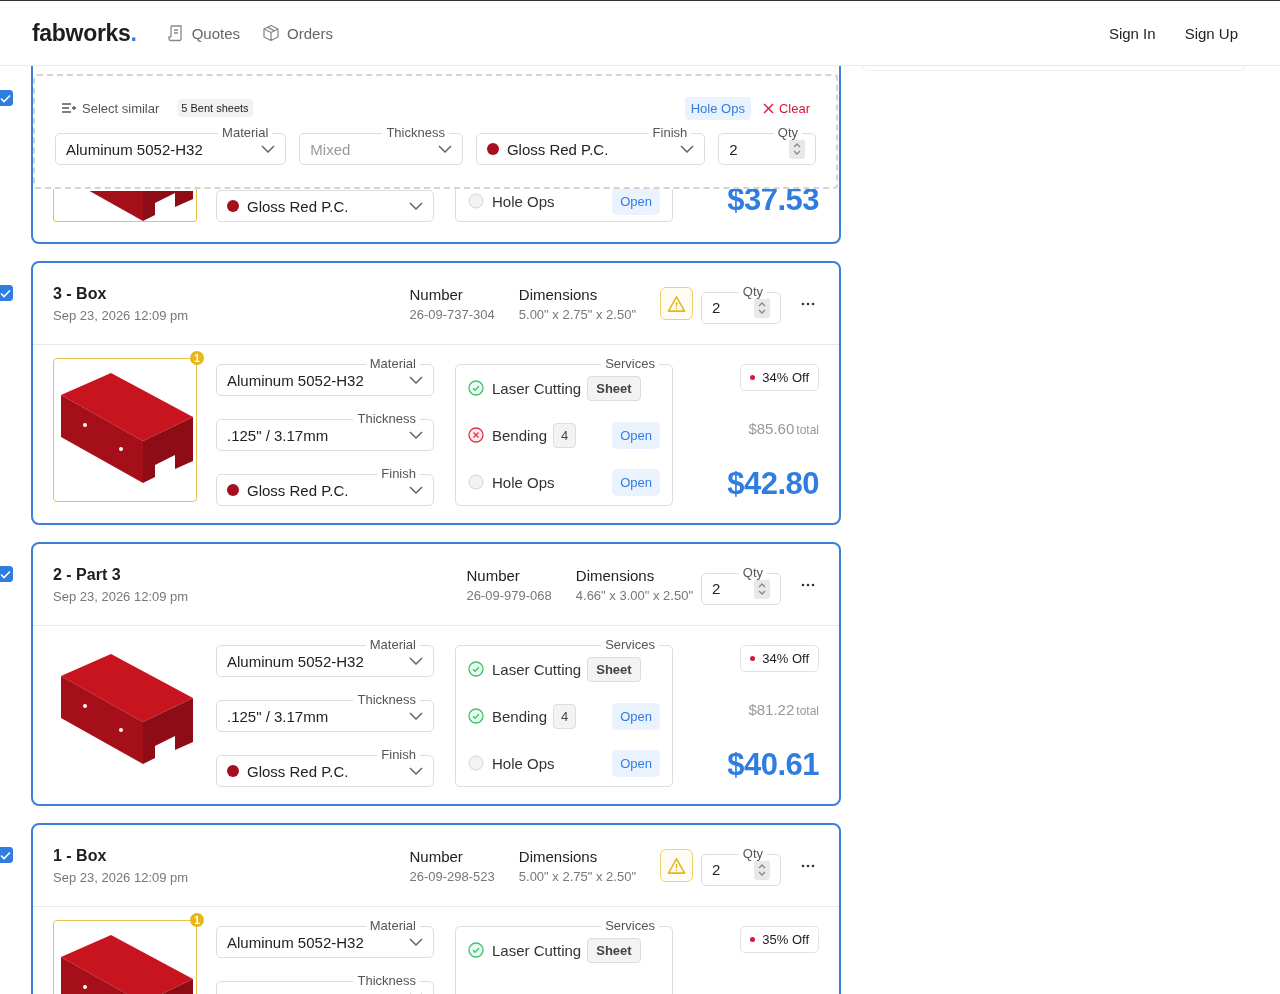 The width and height of the screenshot is (1280, 994). Describe the element at coordinates (297, 33) in the screenshot. I see `nav-link: Orders` at that location.